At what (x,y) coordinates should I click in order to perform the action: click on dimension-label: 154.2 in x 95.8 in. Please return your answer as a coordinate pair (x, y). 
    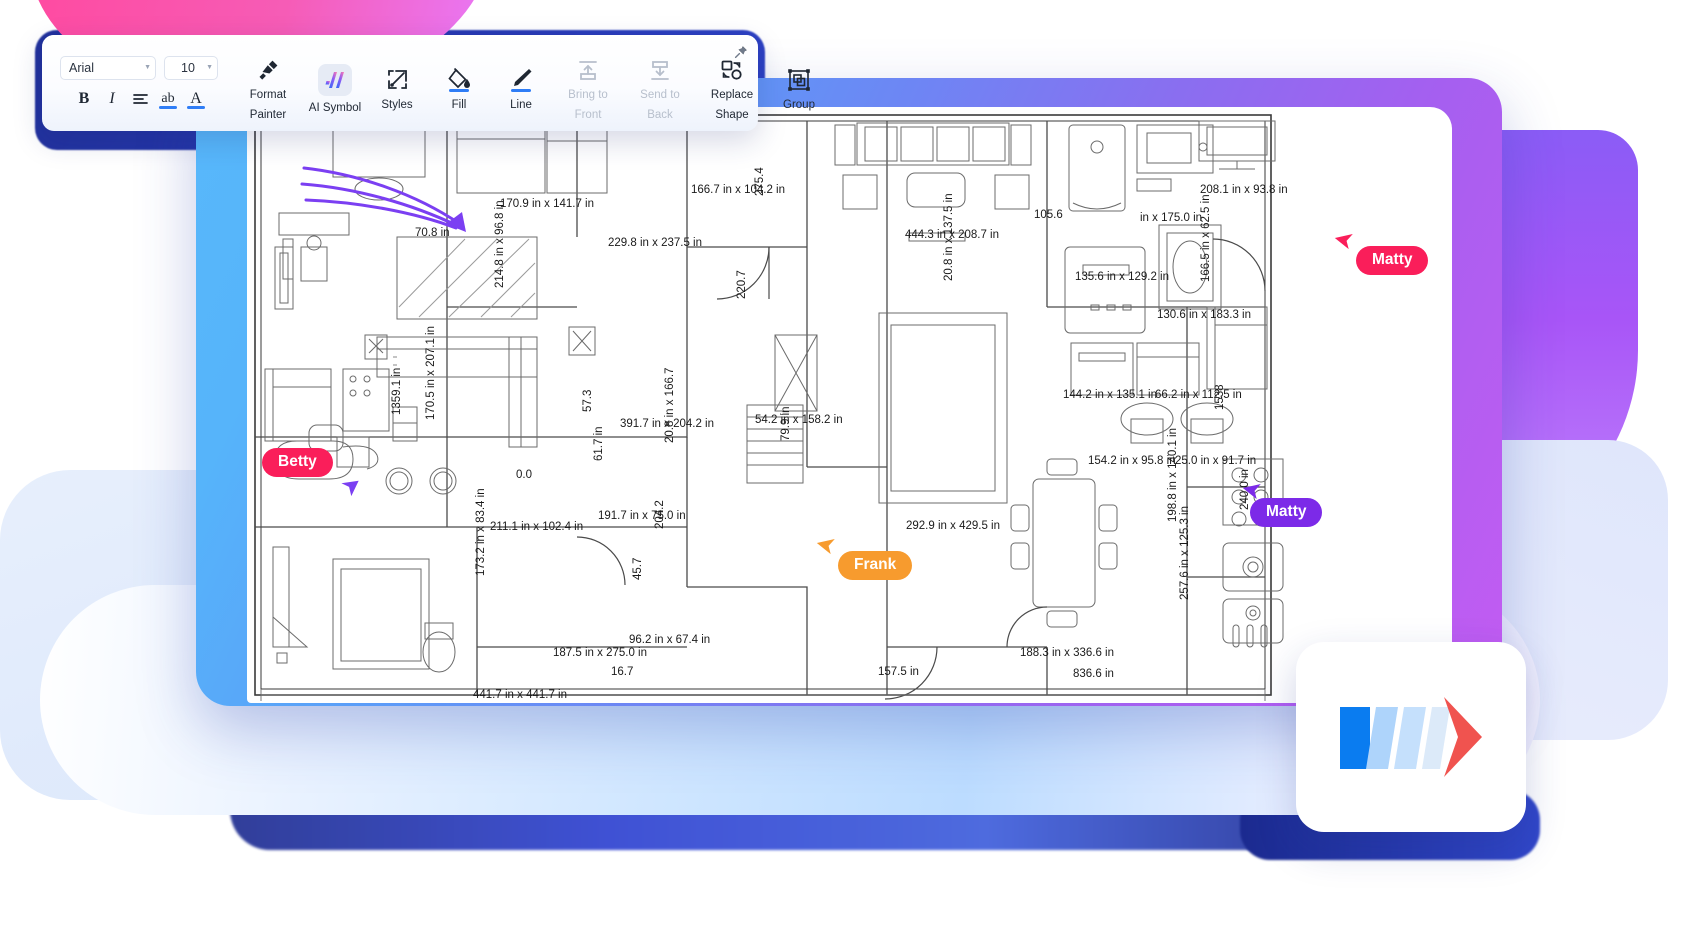
    Looking at the image, I should click on (1132, 461).